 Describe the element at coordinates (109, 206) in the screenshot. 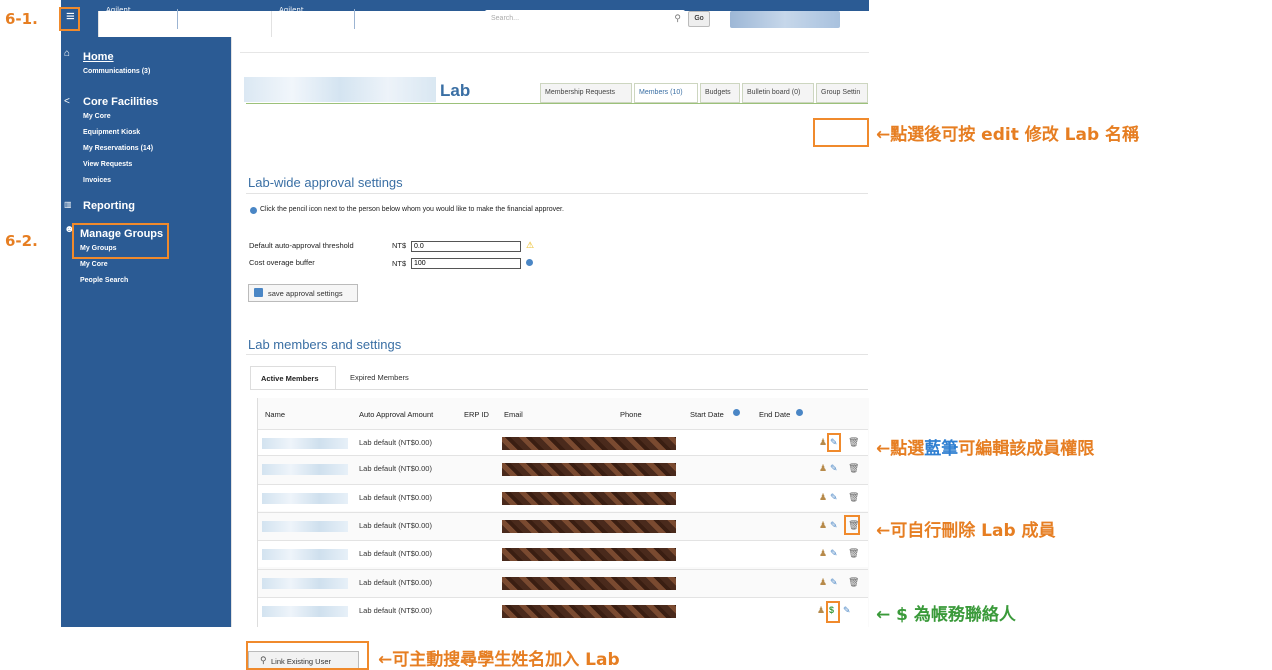

I see `sidebar-reporting: Reporting` at that location.